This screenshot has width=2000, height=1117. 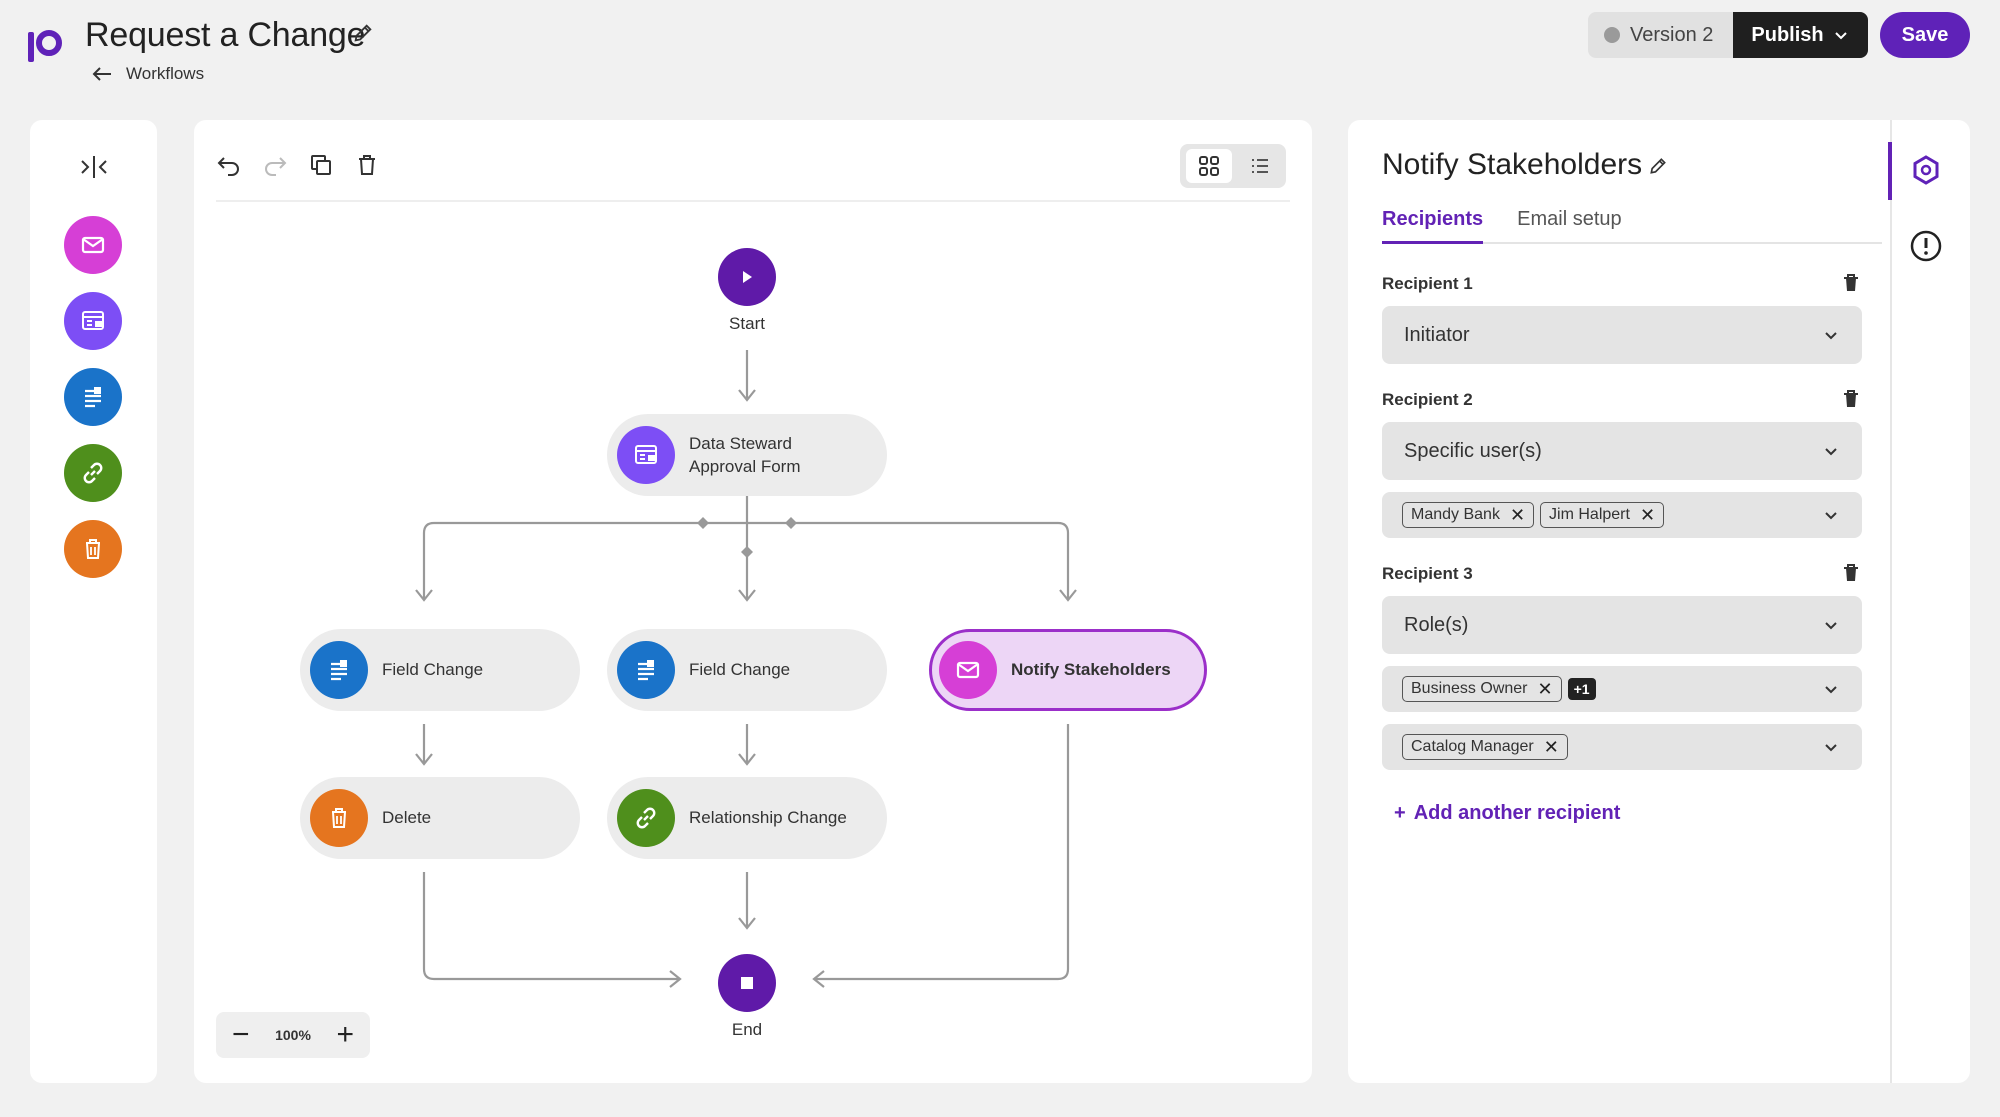 What do you see at coordinates (1658, 166) in the screenshot?
I see `edit-node-title-icon` at bounding box center [1658, 166].